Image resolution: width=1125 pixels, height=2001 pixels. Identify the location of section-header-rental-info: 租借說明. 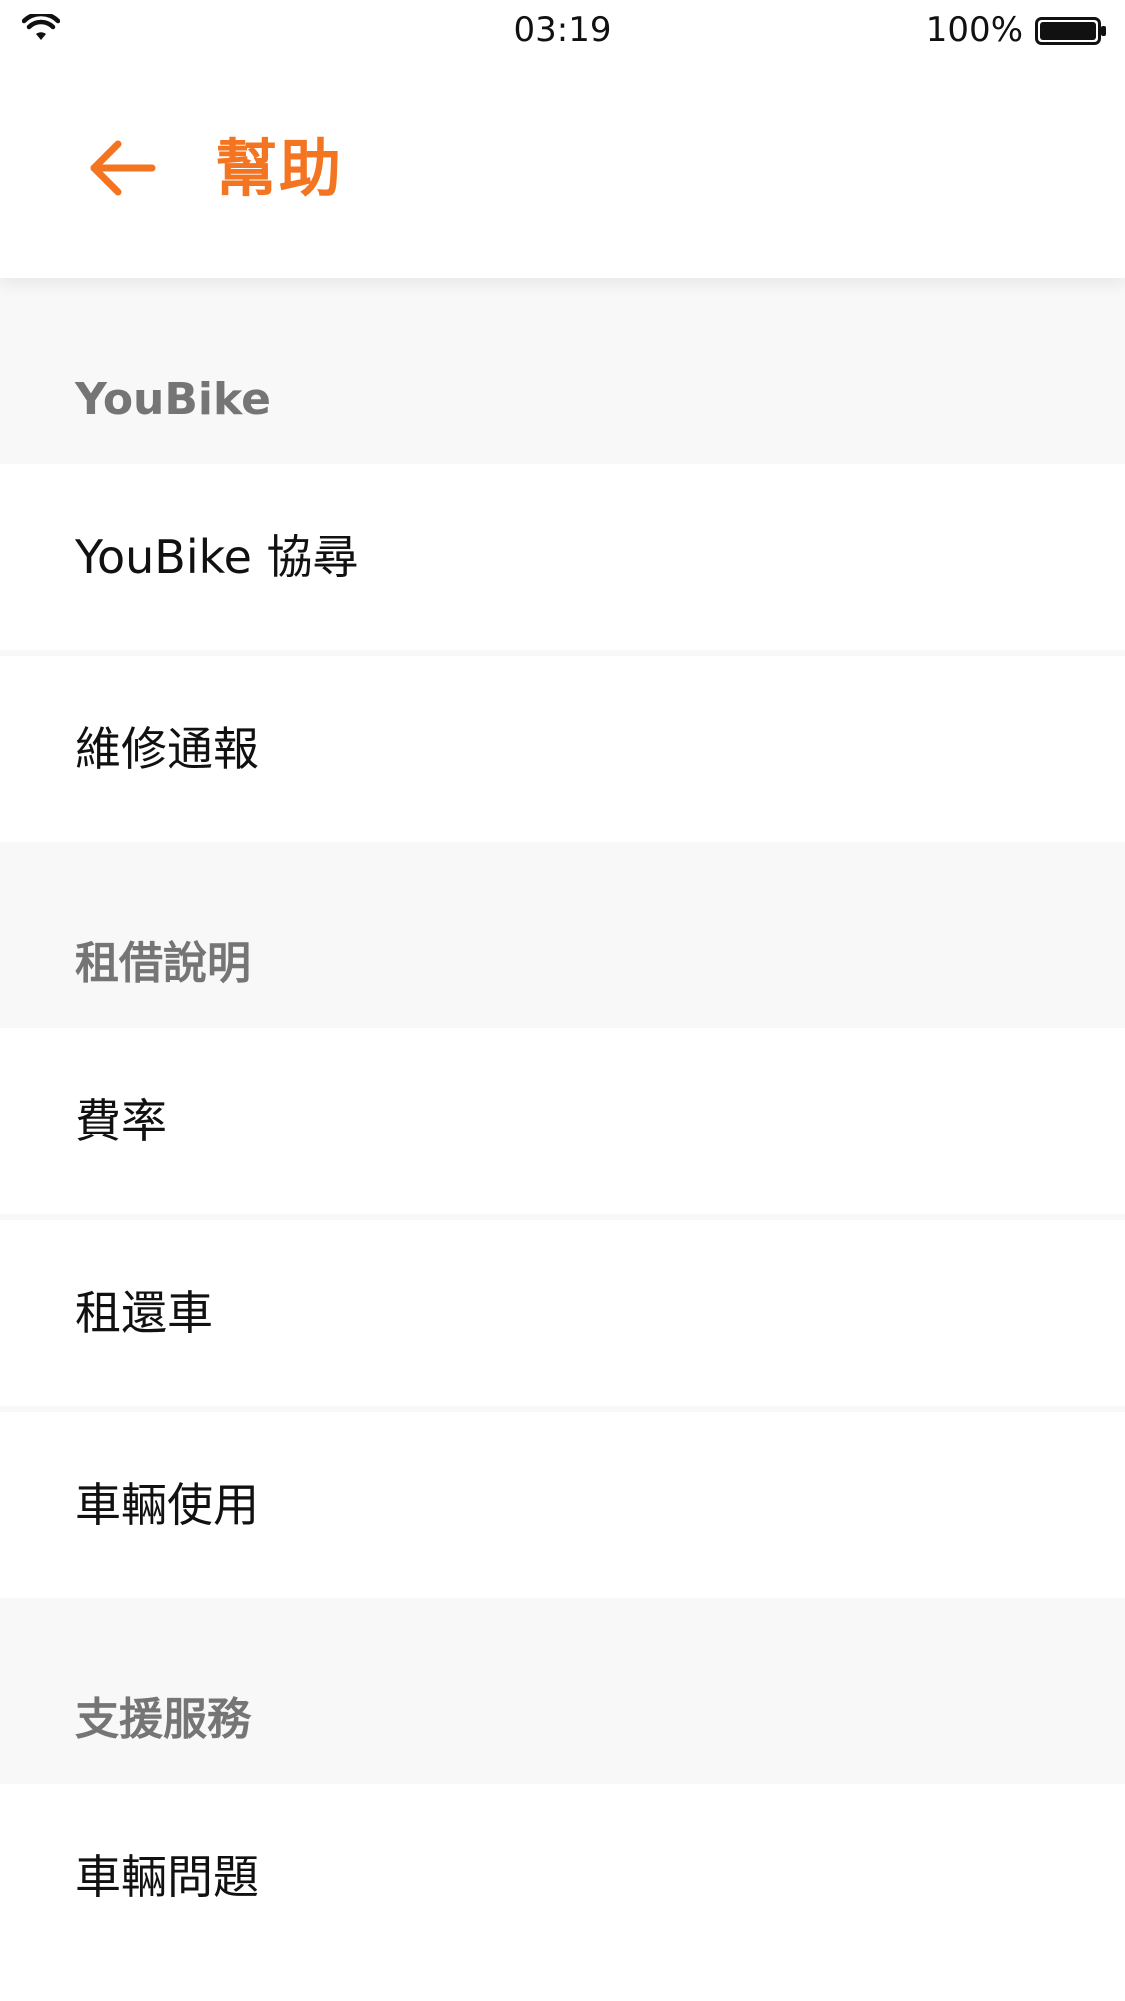
(562, 935).